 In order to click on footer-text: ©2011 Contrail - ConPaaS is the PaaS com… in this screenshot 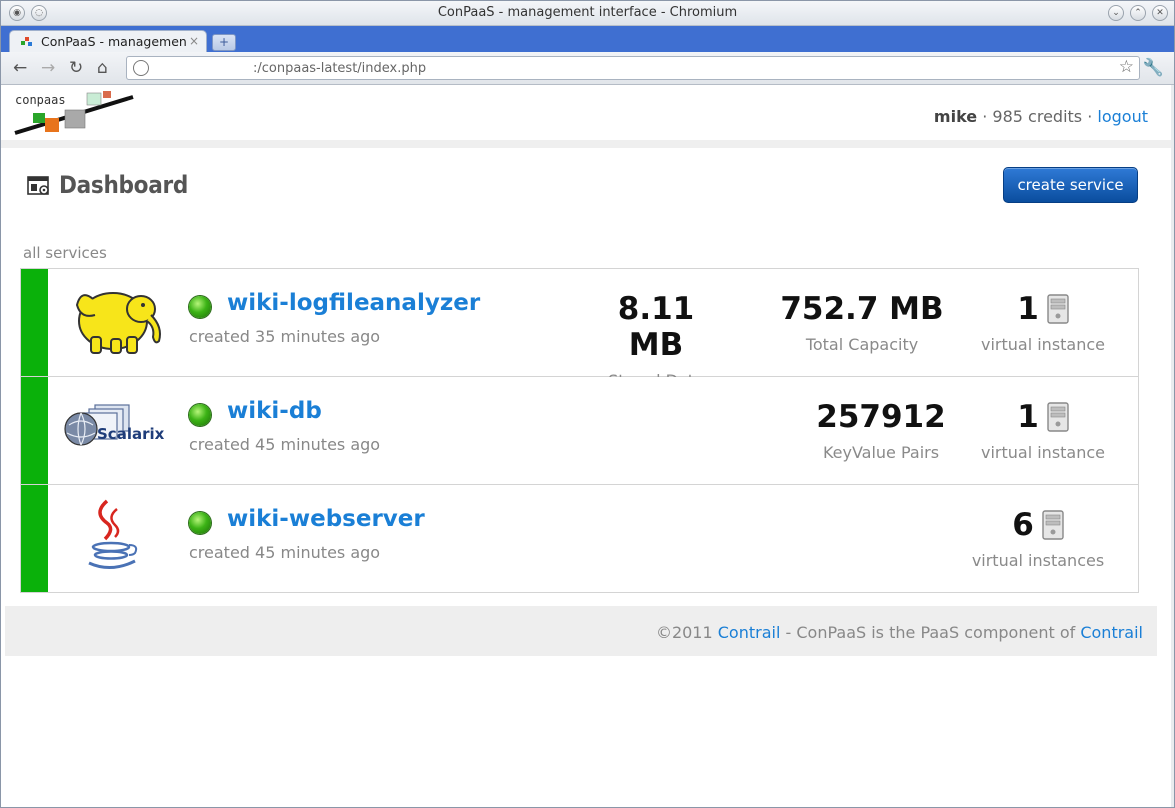, I will do `click(899, 632)`.